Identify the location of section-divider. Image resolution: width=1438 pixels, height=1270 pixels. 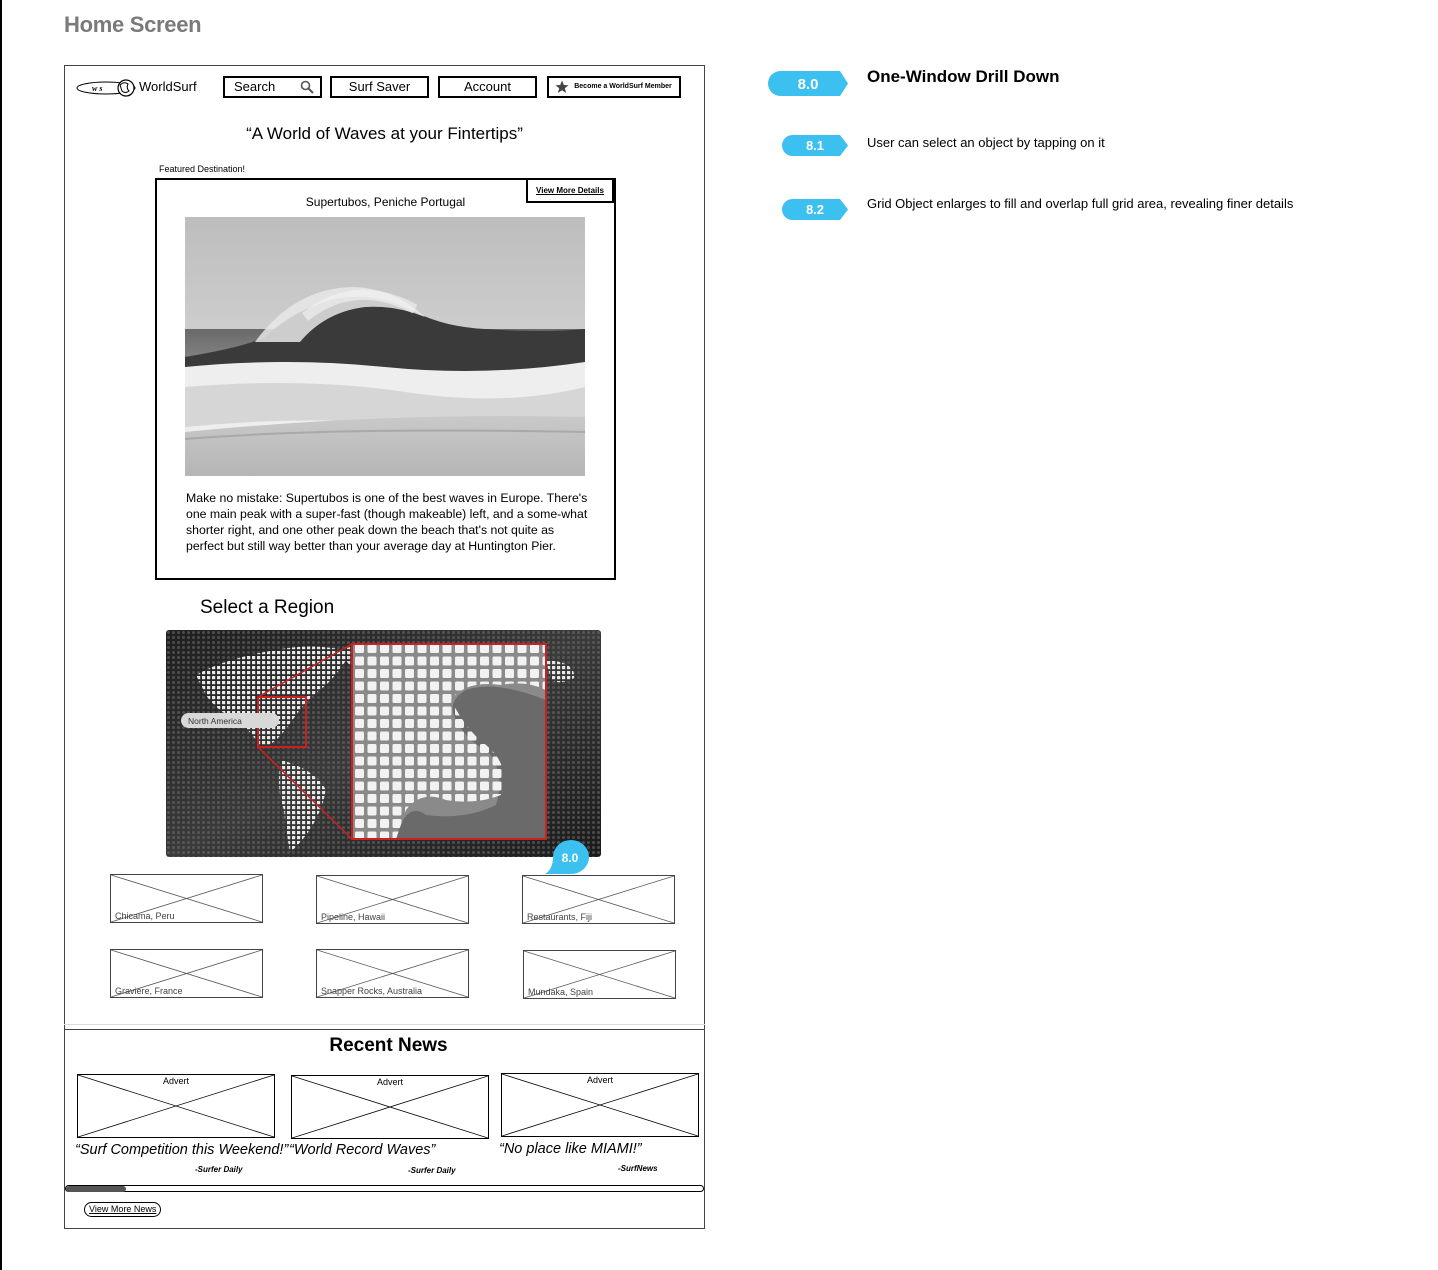
(384, 1029).